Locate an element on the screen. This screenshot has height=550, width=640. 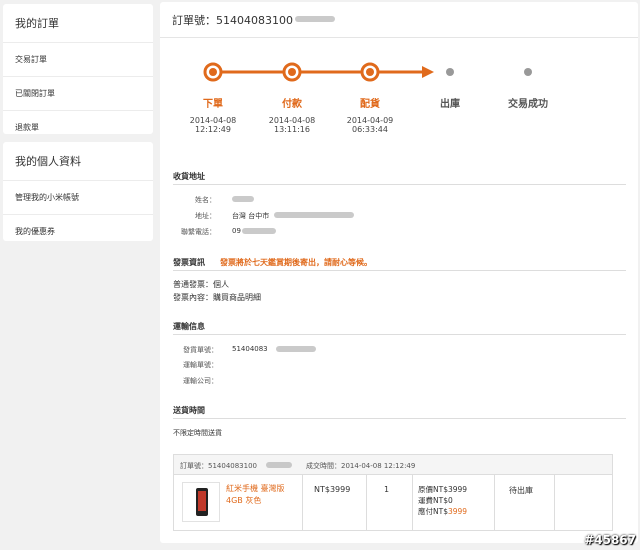
tracking-label: 運輸單號： is located at coordinates (200, 365).